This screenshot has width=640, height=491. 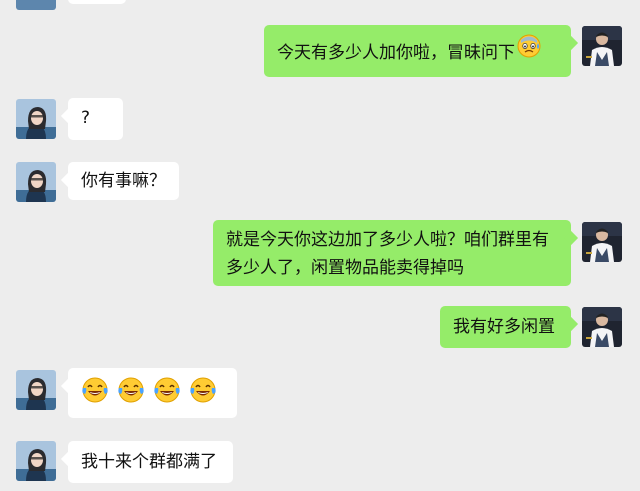 I want to click on emoji-row, so click(x=149, y=390).